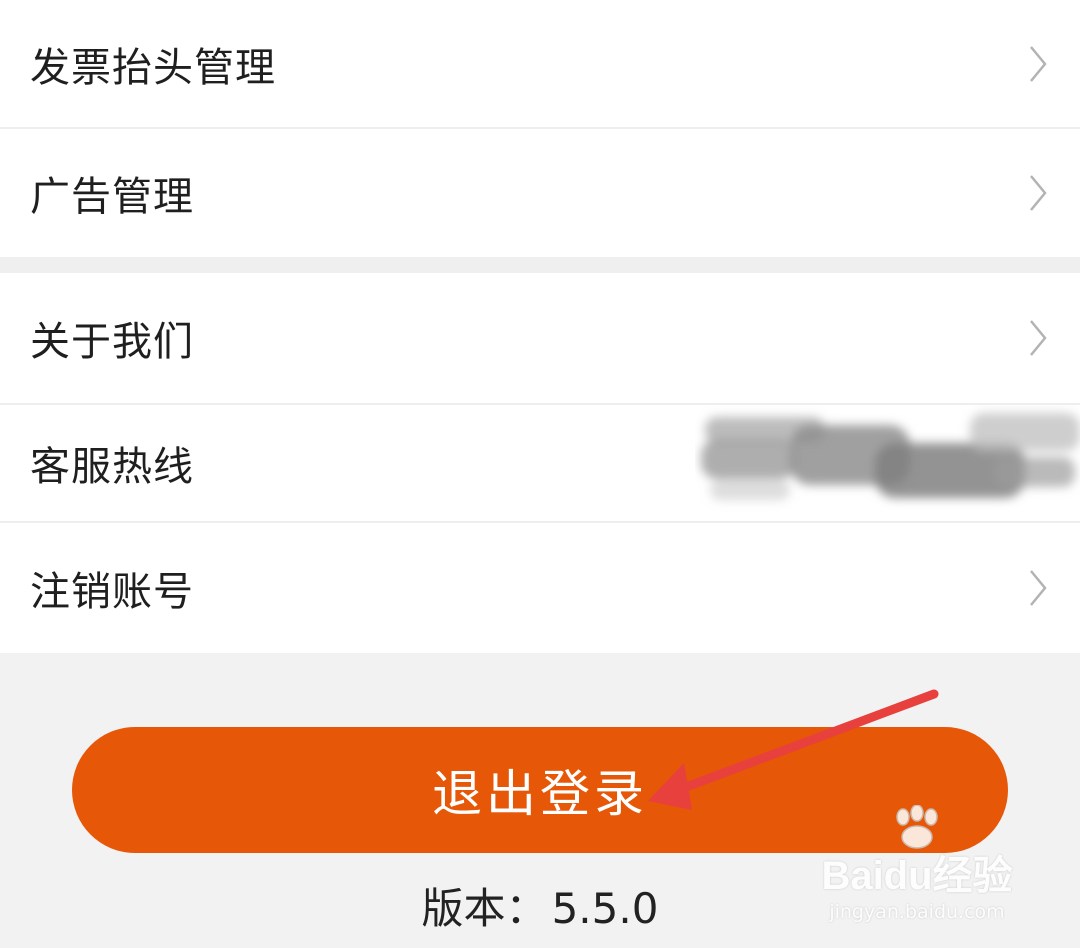 The height and width of the screenshot is (948, 1080). I want to click on menu-item-label: 关于我们, so click(112, 342).